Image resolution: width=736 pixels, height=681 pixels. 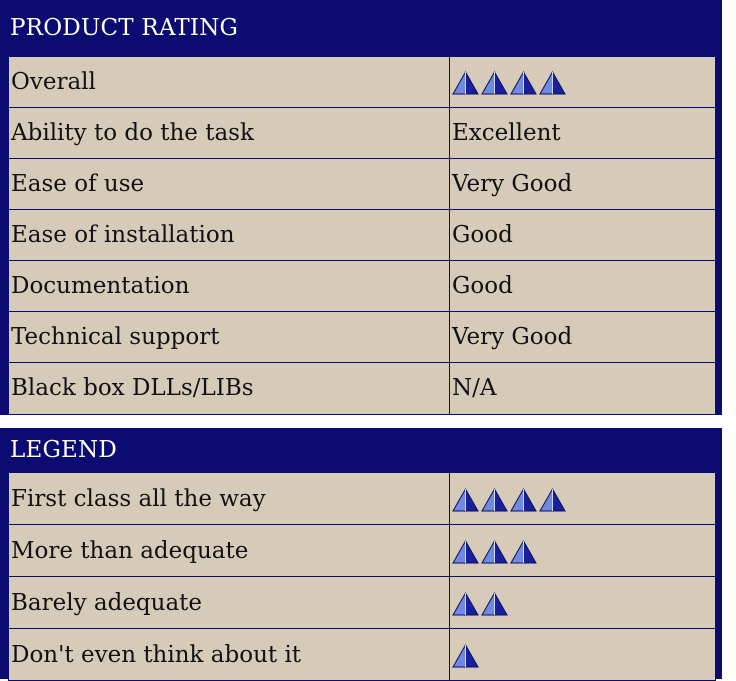 What do you see at coordinates (229, 82) in the screenshot?
I see `rating-label: Overall` at bounding box center [229, 82].